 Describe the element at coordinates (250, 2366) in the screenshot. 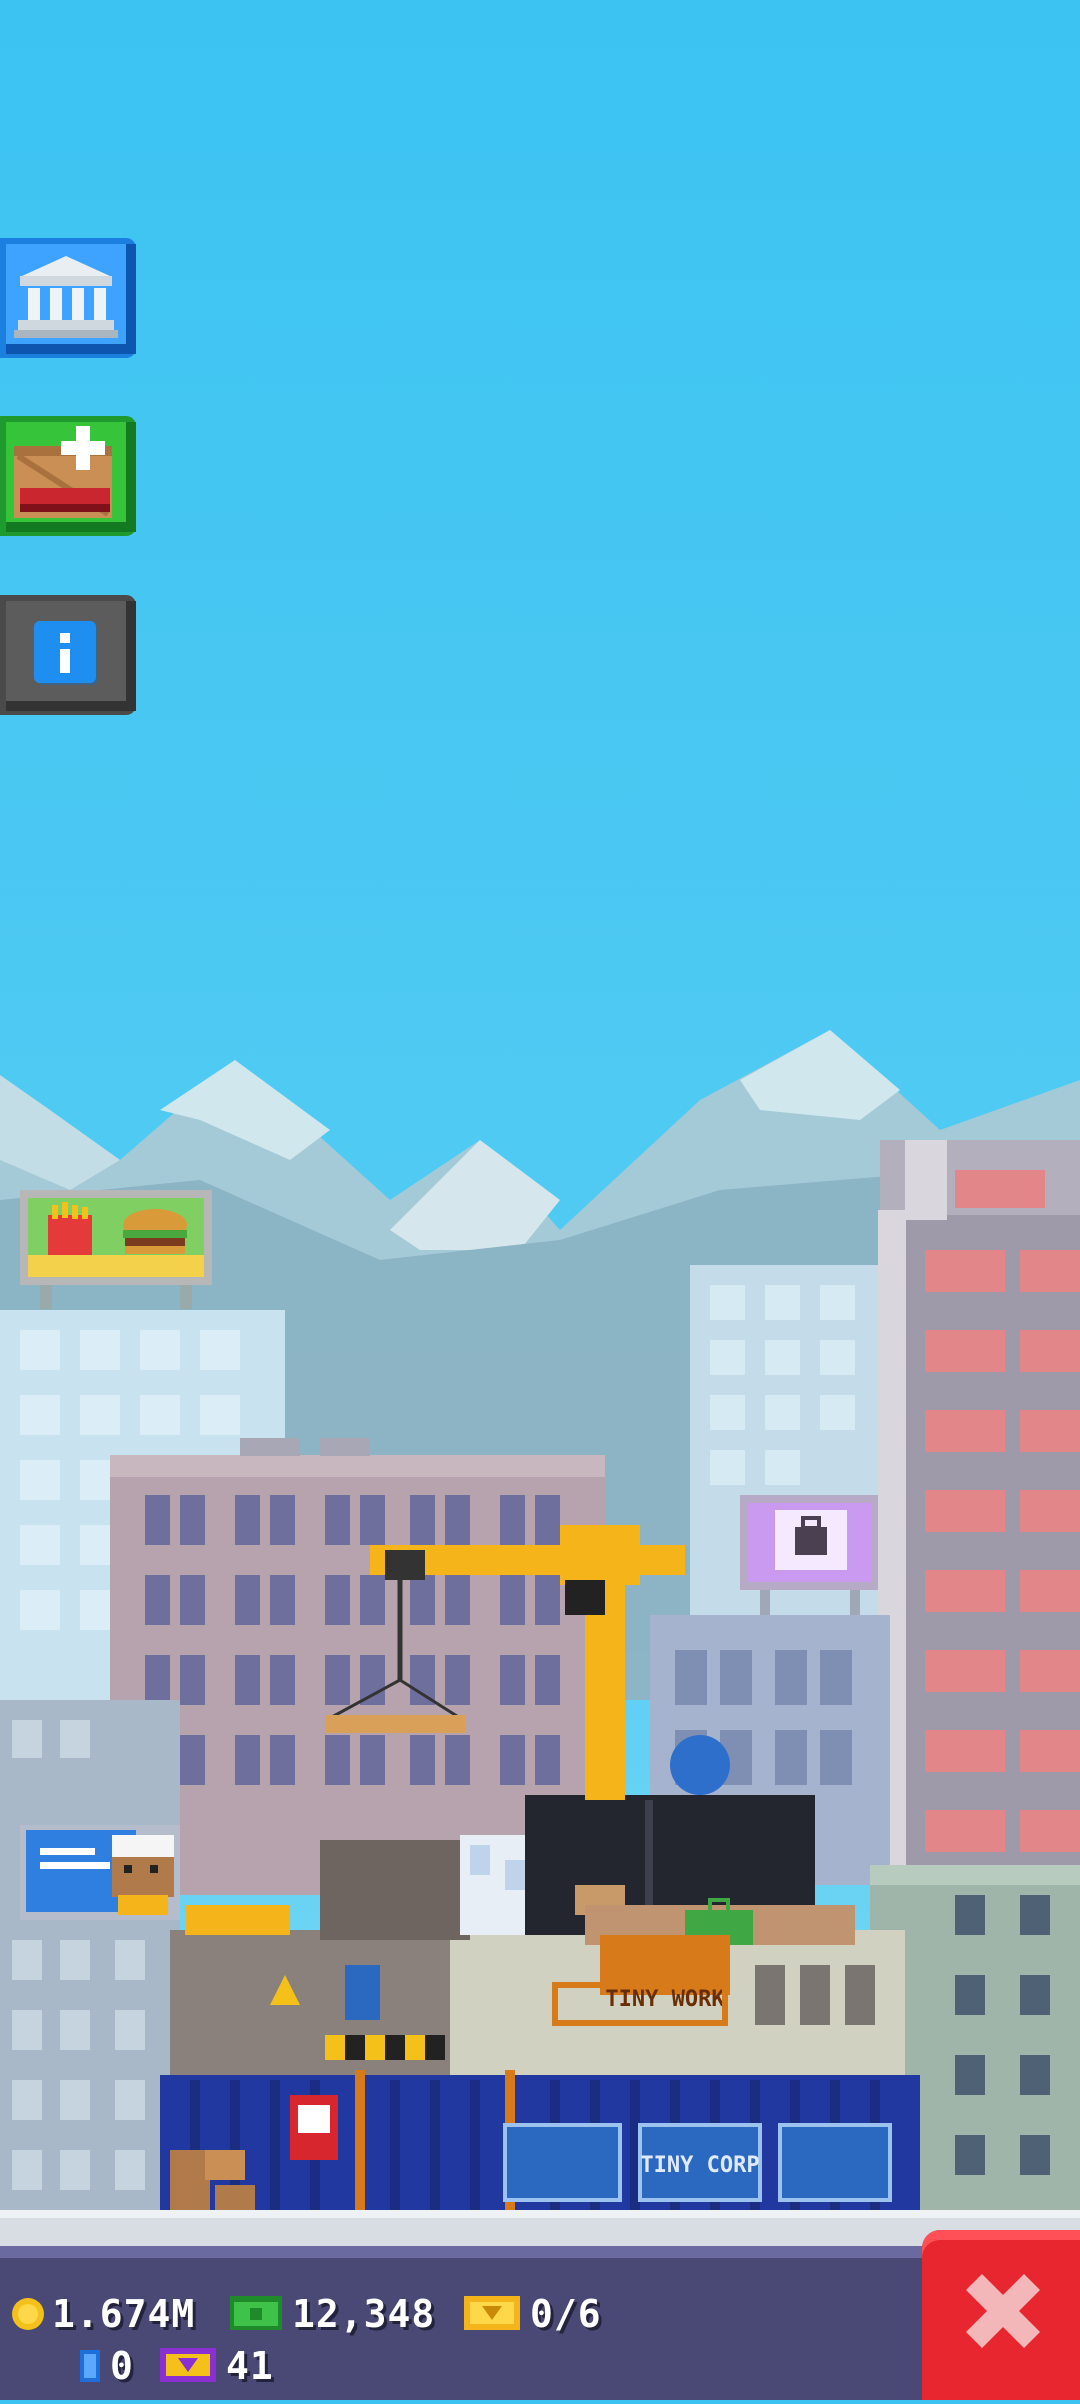

I see `tower-points-value: 41` at that location.